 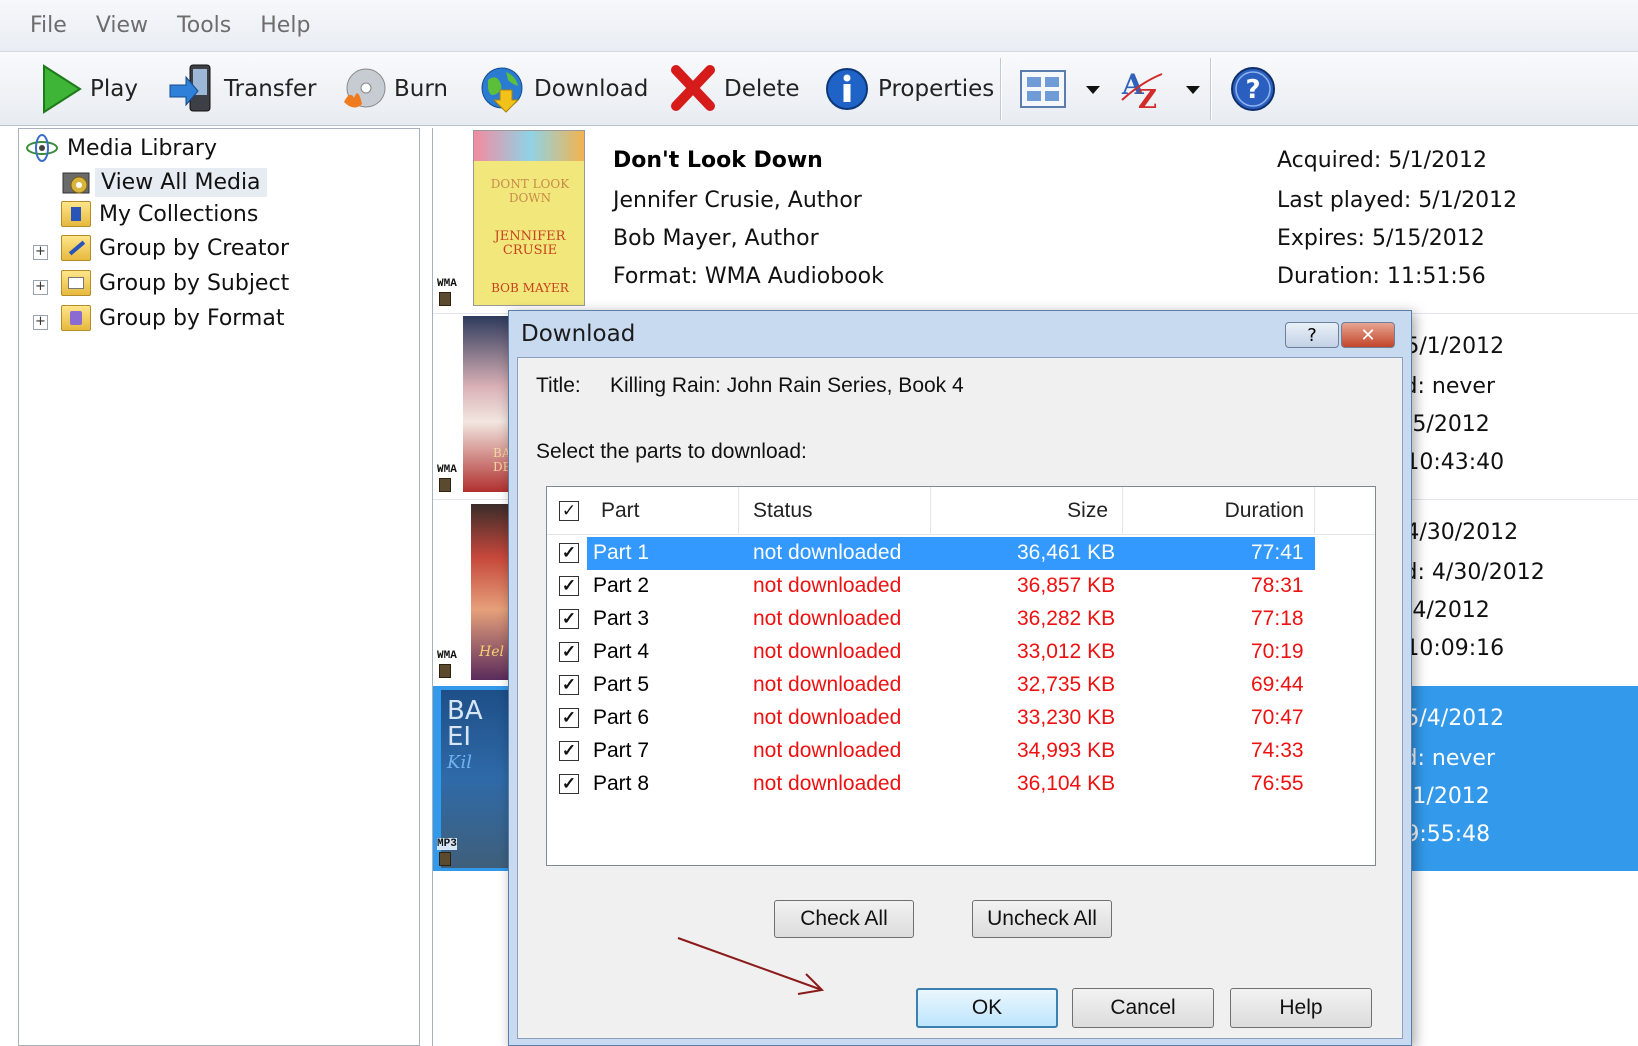 I want to click on expand-group-by-subject: +, so click(x=40, y=287).